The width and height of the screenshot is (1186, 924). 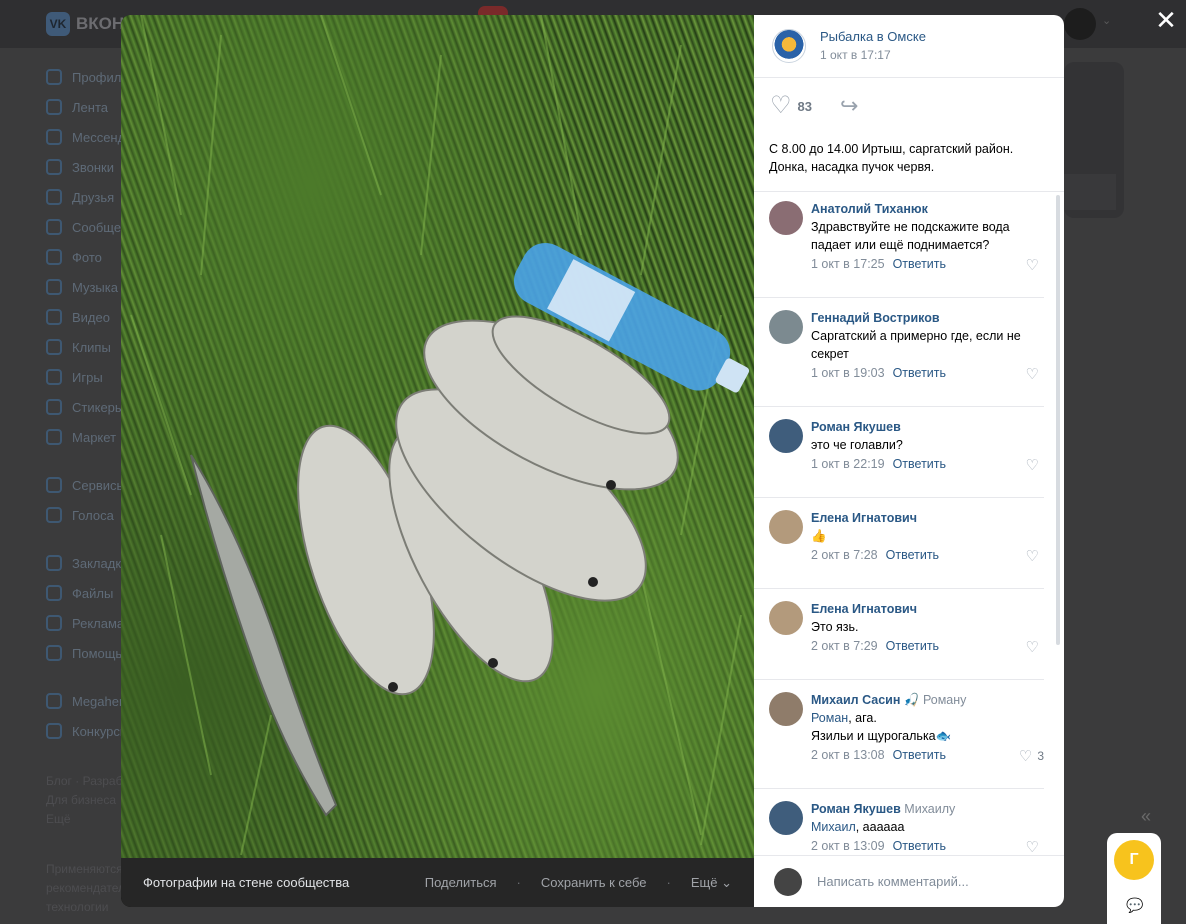 I want to click on user-avatar, so click(x=1080, y=24).